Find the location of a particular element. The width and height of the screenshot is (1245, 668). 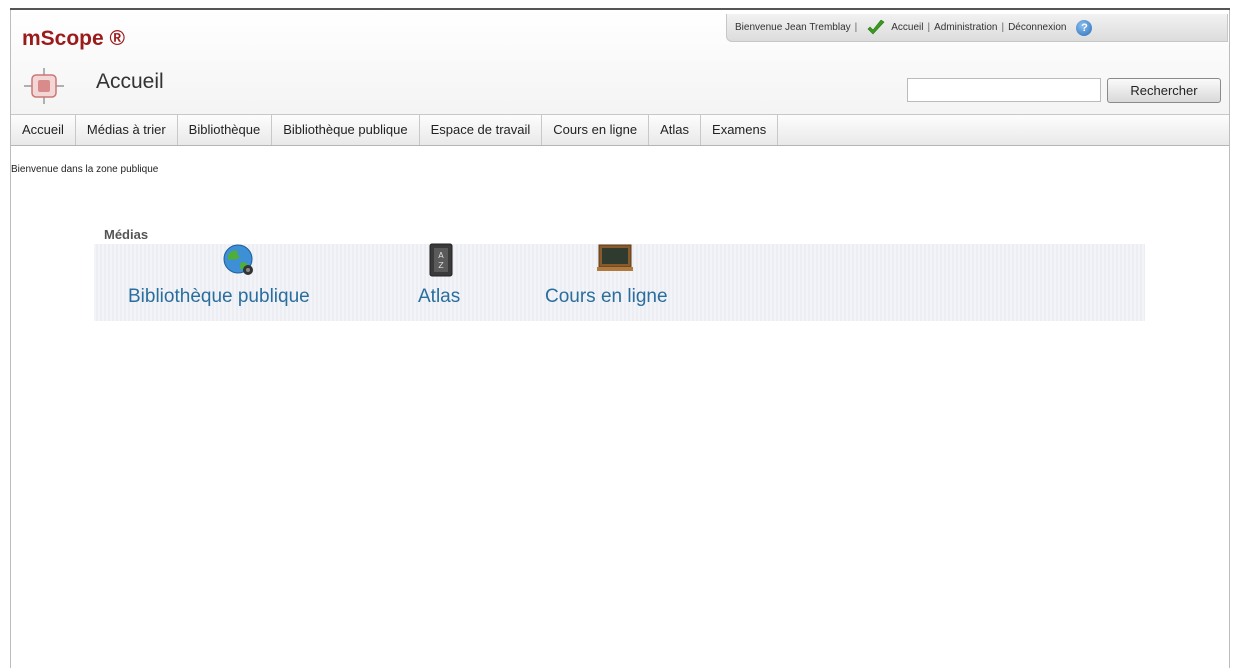

left-edge is located at coordinates (10, 339).